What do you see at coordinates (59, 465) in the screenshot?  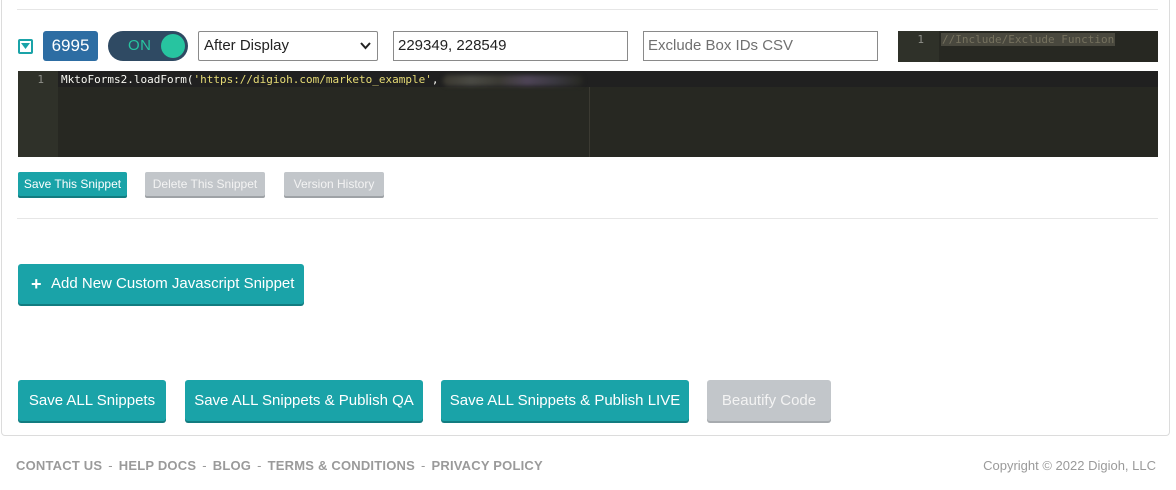 I see `footer-link-contact: CONTACT US` at bounding box center [59, 465].